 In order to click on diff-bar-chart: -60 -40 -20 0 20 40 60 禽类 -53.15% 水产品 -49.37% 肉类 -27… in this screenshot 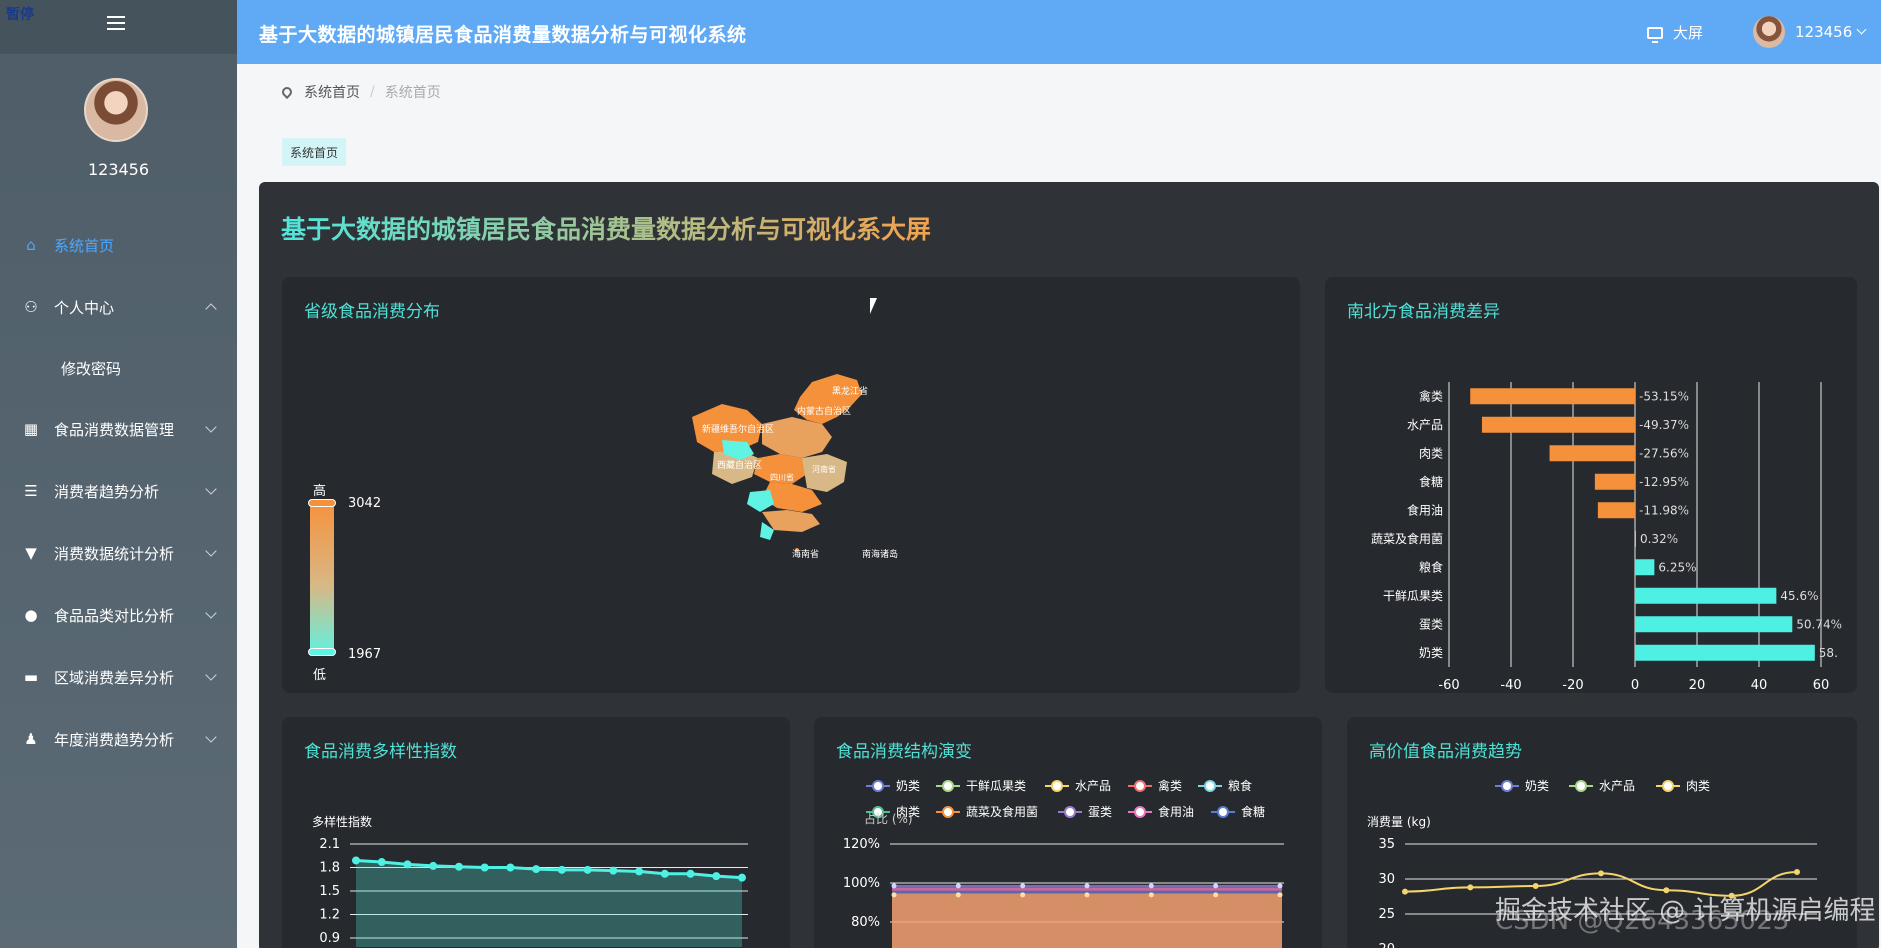, I will do `click(1591, 485)`.